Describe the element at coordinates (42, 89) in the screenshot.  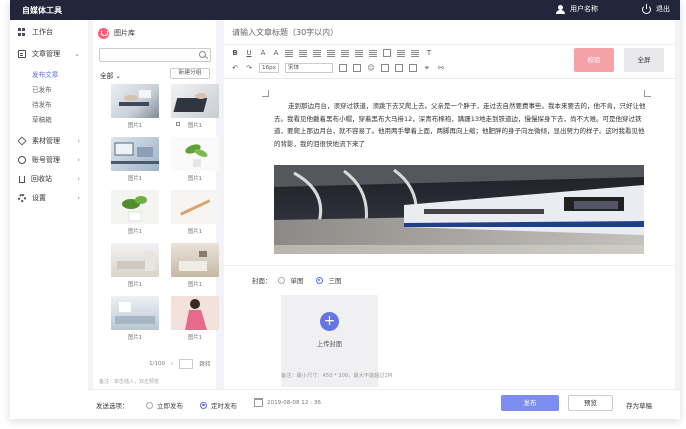
I see `sidebar-subitem-published: 已发布` at that location.